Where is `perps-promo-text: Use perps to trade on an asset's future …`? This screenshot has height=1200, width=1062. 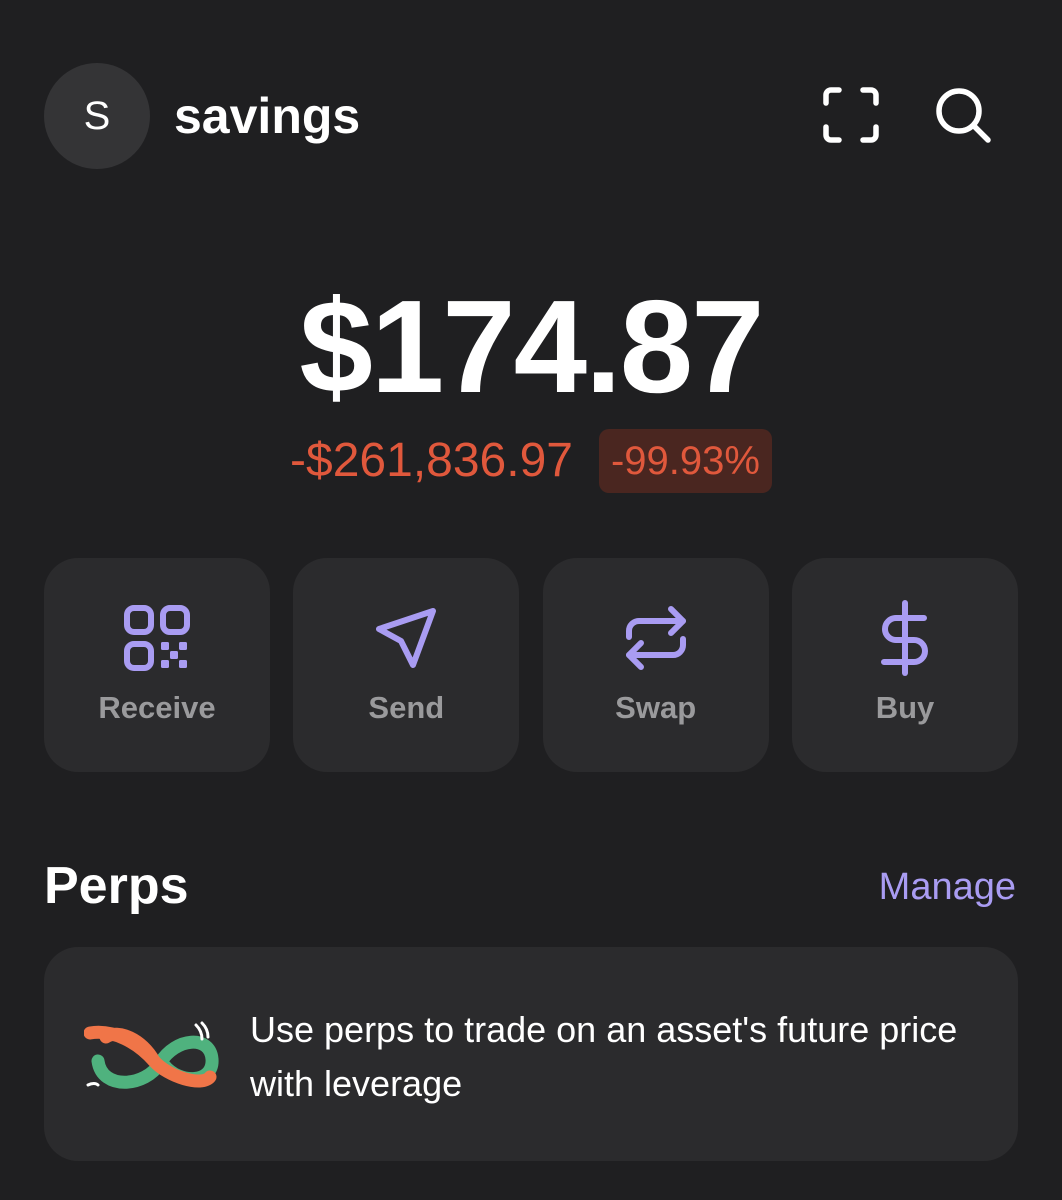 perps-promo-text: Use perps to trade on an asset's future … is located at coordinates (604, 1056).